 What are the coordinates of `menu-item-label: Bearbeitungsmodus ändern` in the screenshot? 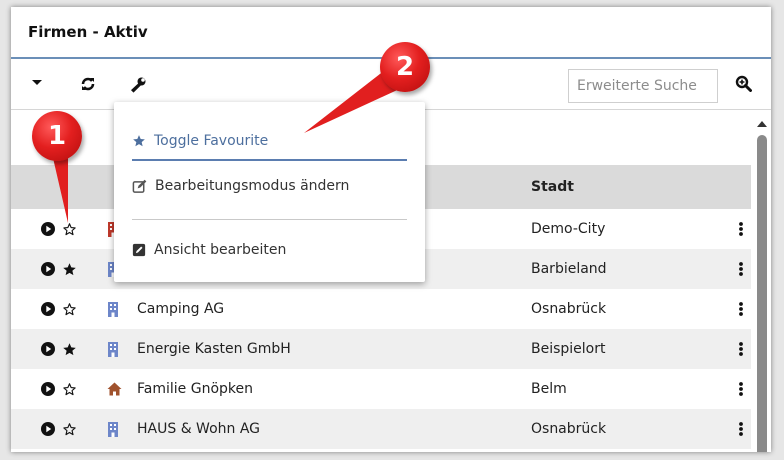 It's located at (252, 186).